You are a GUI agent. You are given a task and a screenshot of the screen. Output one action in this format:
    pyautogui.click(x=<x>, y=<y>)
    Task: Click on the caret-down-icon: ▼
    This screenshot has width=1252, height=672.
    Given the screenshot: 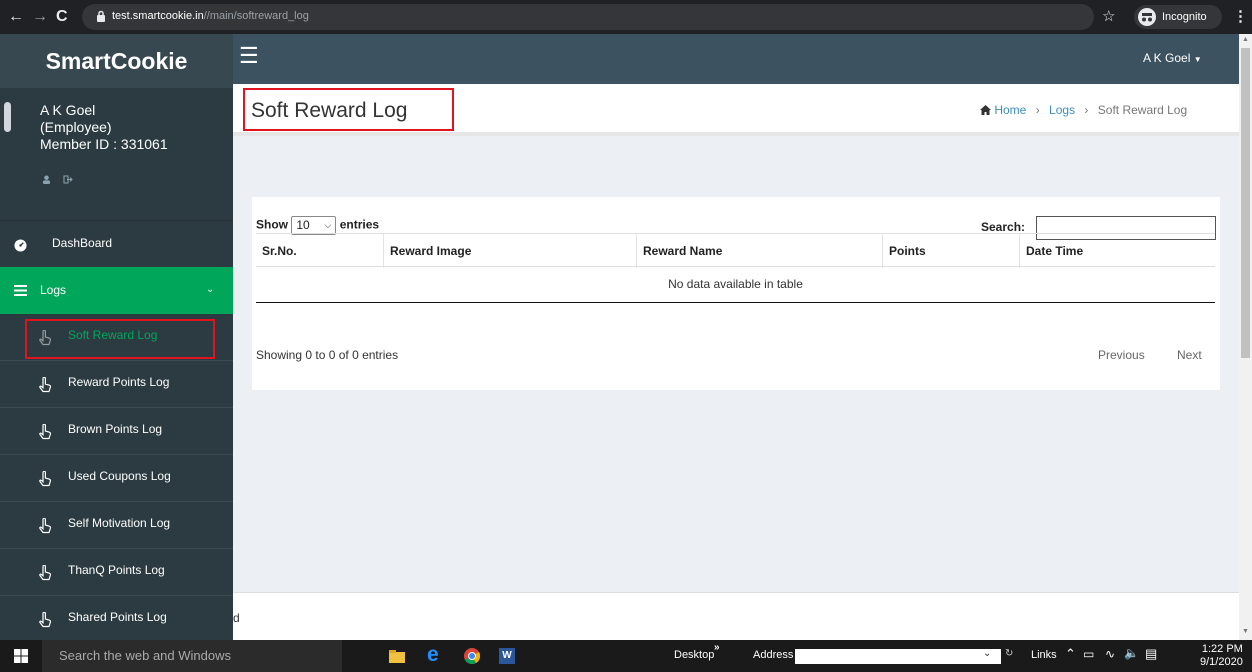 What is the action you would take?
    pyautogui.click(x=1197, y=59)
    